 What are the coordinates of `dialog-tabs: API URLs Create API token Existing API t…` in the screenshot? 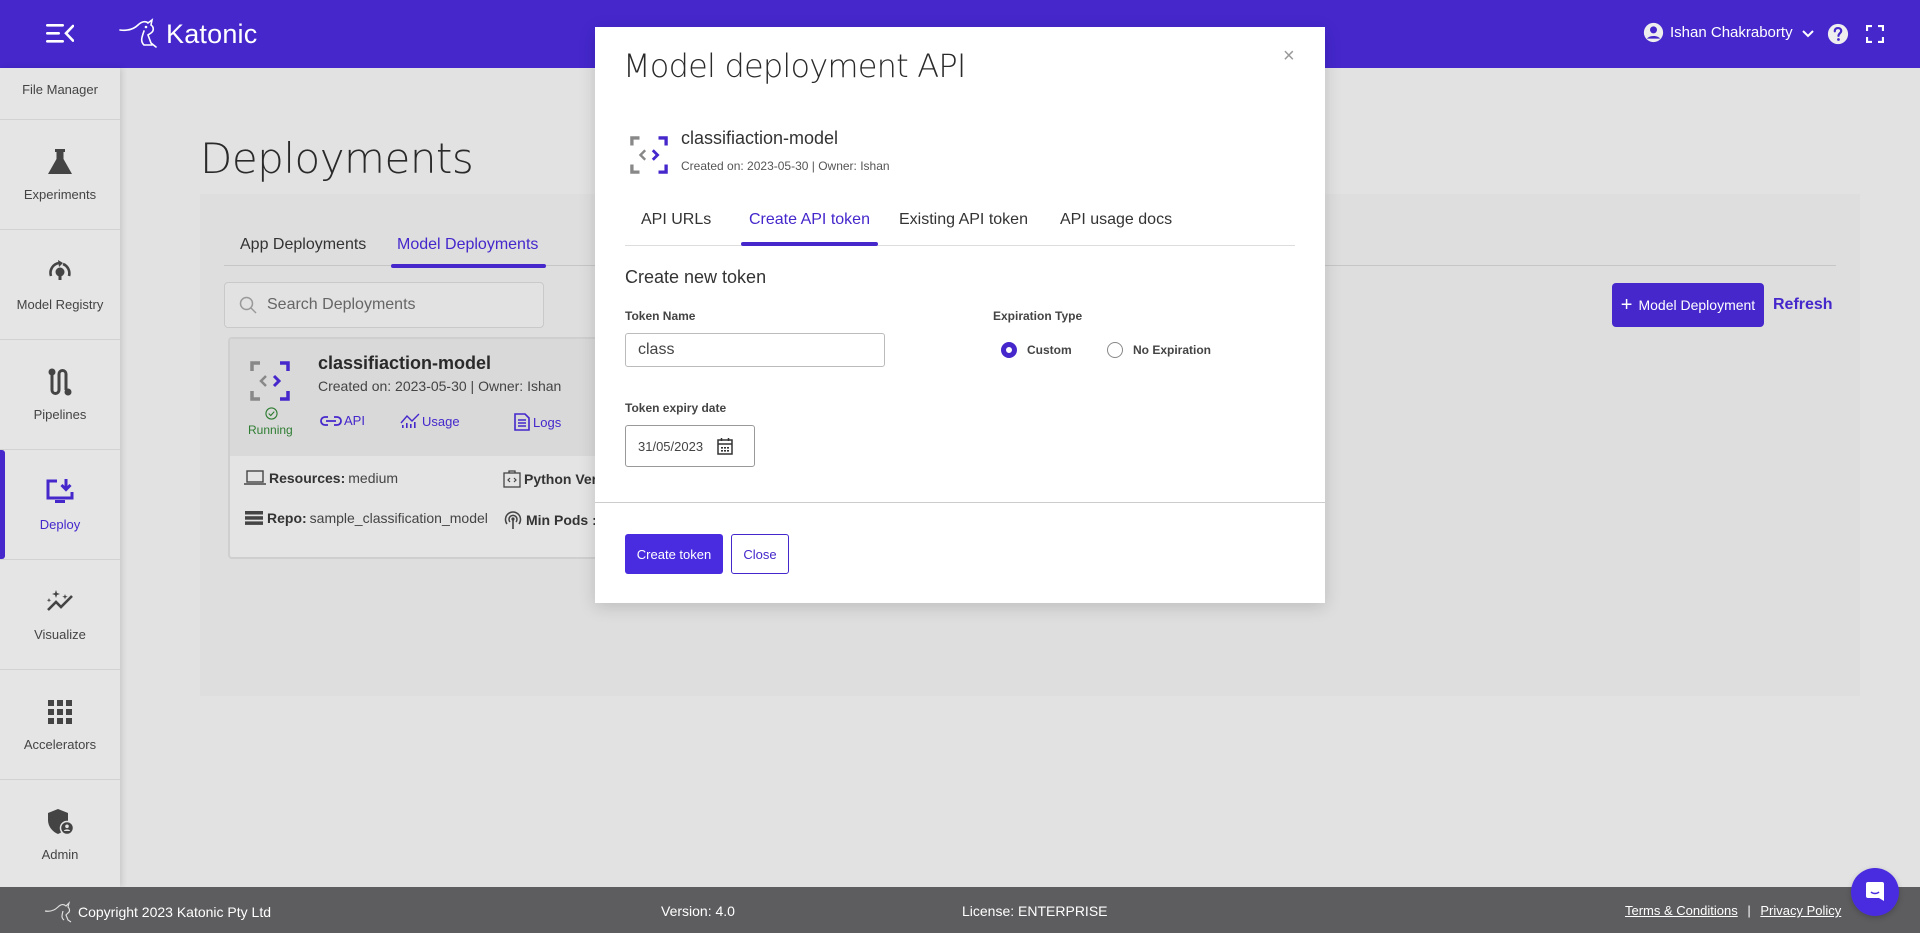 It's located at (960, 224).